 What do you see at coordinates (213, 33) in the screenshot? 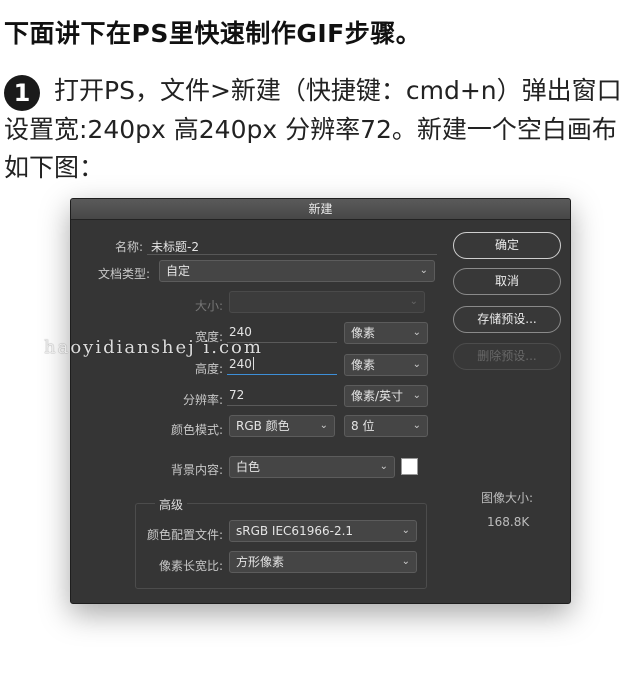
I see `page-heading: 下面讲下在PS里快速制作GIF步骤。` at bounding box center [213, 33].